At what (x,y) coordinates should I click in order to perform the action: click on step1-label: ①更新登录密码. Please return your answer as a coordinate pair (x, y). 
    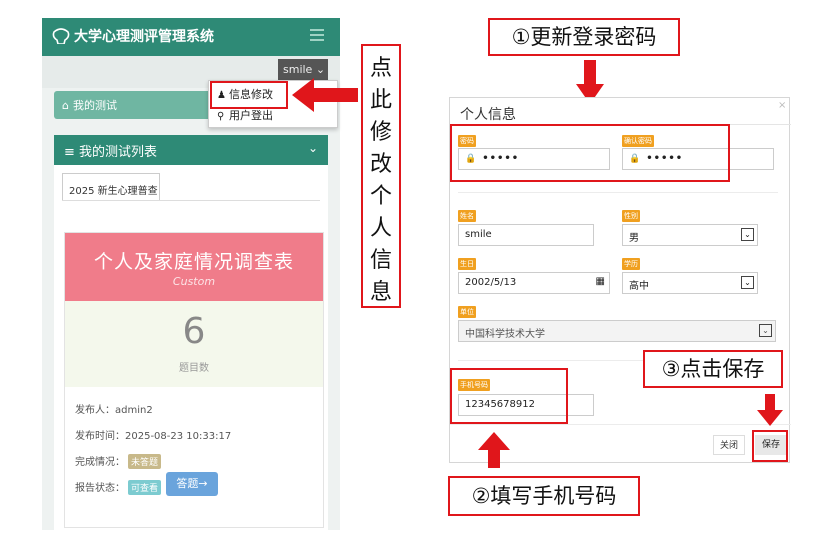
    Looking at the image, I should click on (584, 37).